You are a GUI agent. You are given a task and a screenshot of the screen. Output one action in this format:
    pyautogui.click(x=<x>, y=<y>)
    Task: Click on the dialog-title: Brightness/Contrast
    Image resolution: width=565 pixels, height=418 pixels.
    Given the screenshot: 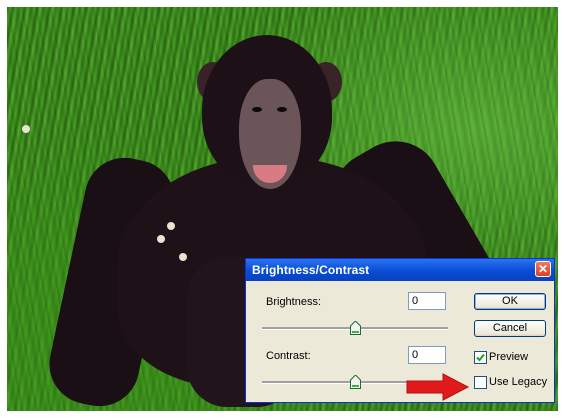 What is the action you would take?
    pyautogui.click(x=311, y=270)
    